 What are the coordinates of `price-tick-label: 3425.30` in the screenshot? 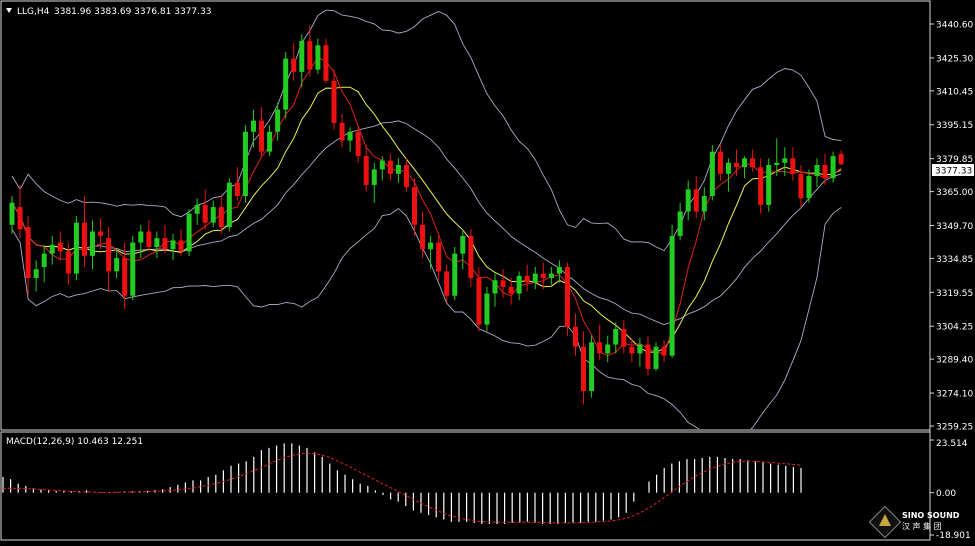 It's located at (954, 59).